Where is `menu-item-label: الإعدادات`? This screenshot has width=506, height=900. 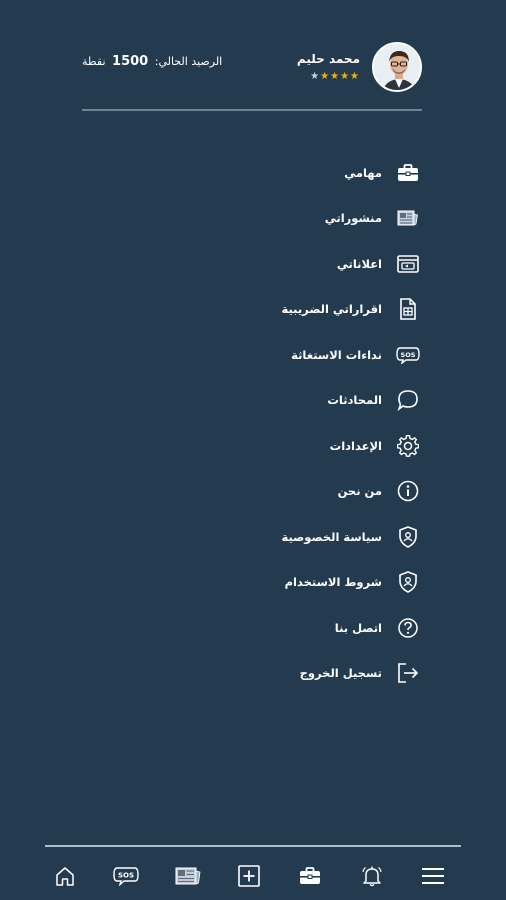 menu-item-label: الإعدادات is located at coordinates (355, 445).